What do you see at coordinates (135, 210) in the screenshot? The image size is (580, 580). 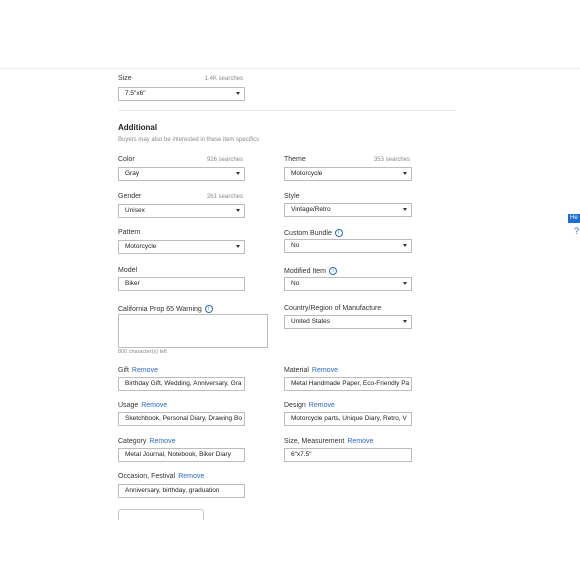 I see `gender-value: Unisex` at bounding box center [135, 210].